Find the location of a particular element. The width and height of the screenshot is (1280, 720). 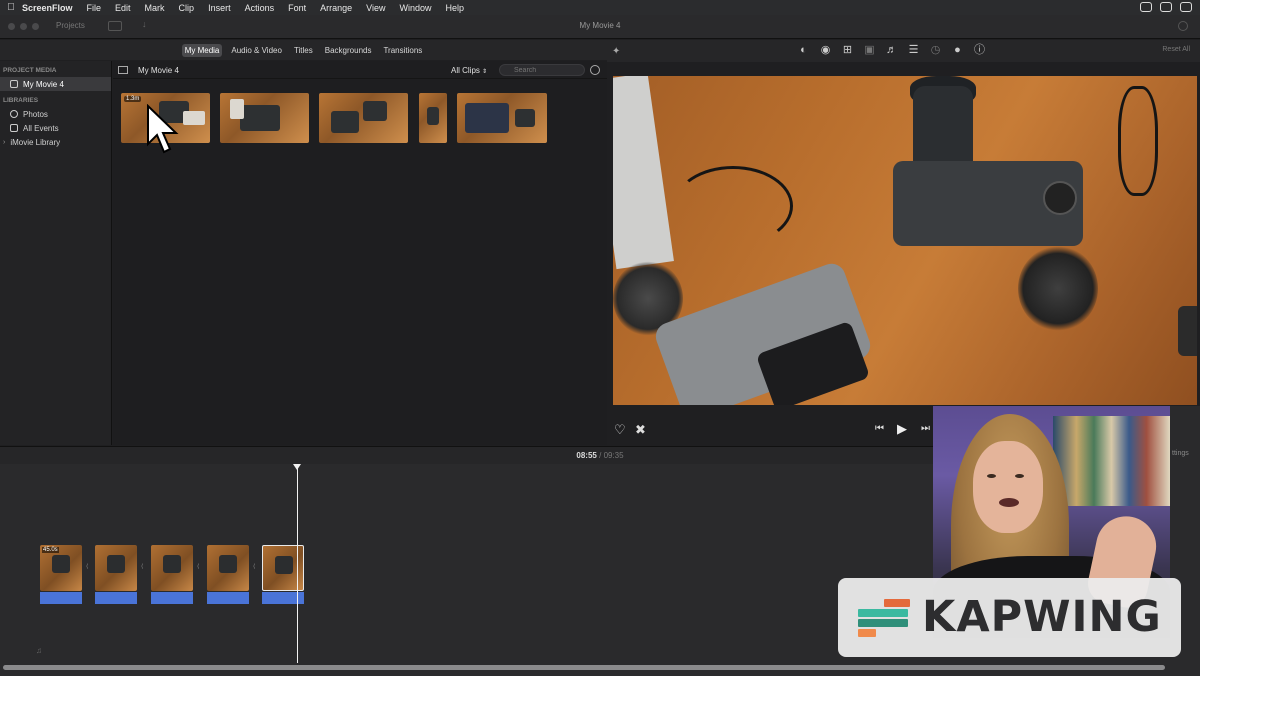

control-center-icon is located at coordinates (1166, 7).